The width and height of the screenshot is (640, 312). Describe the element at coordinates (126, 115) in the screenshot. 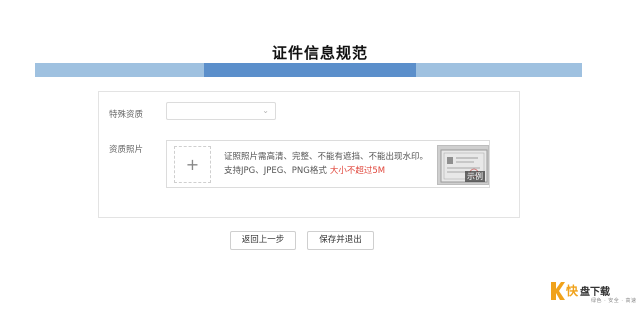

I see `special-qualification-label: 特殊资质` at that location.